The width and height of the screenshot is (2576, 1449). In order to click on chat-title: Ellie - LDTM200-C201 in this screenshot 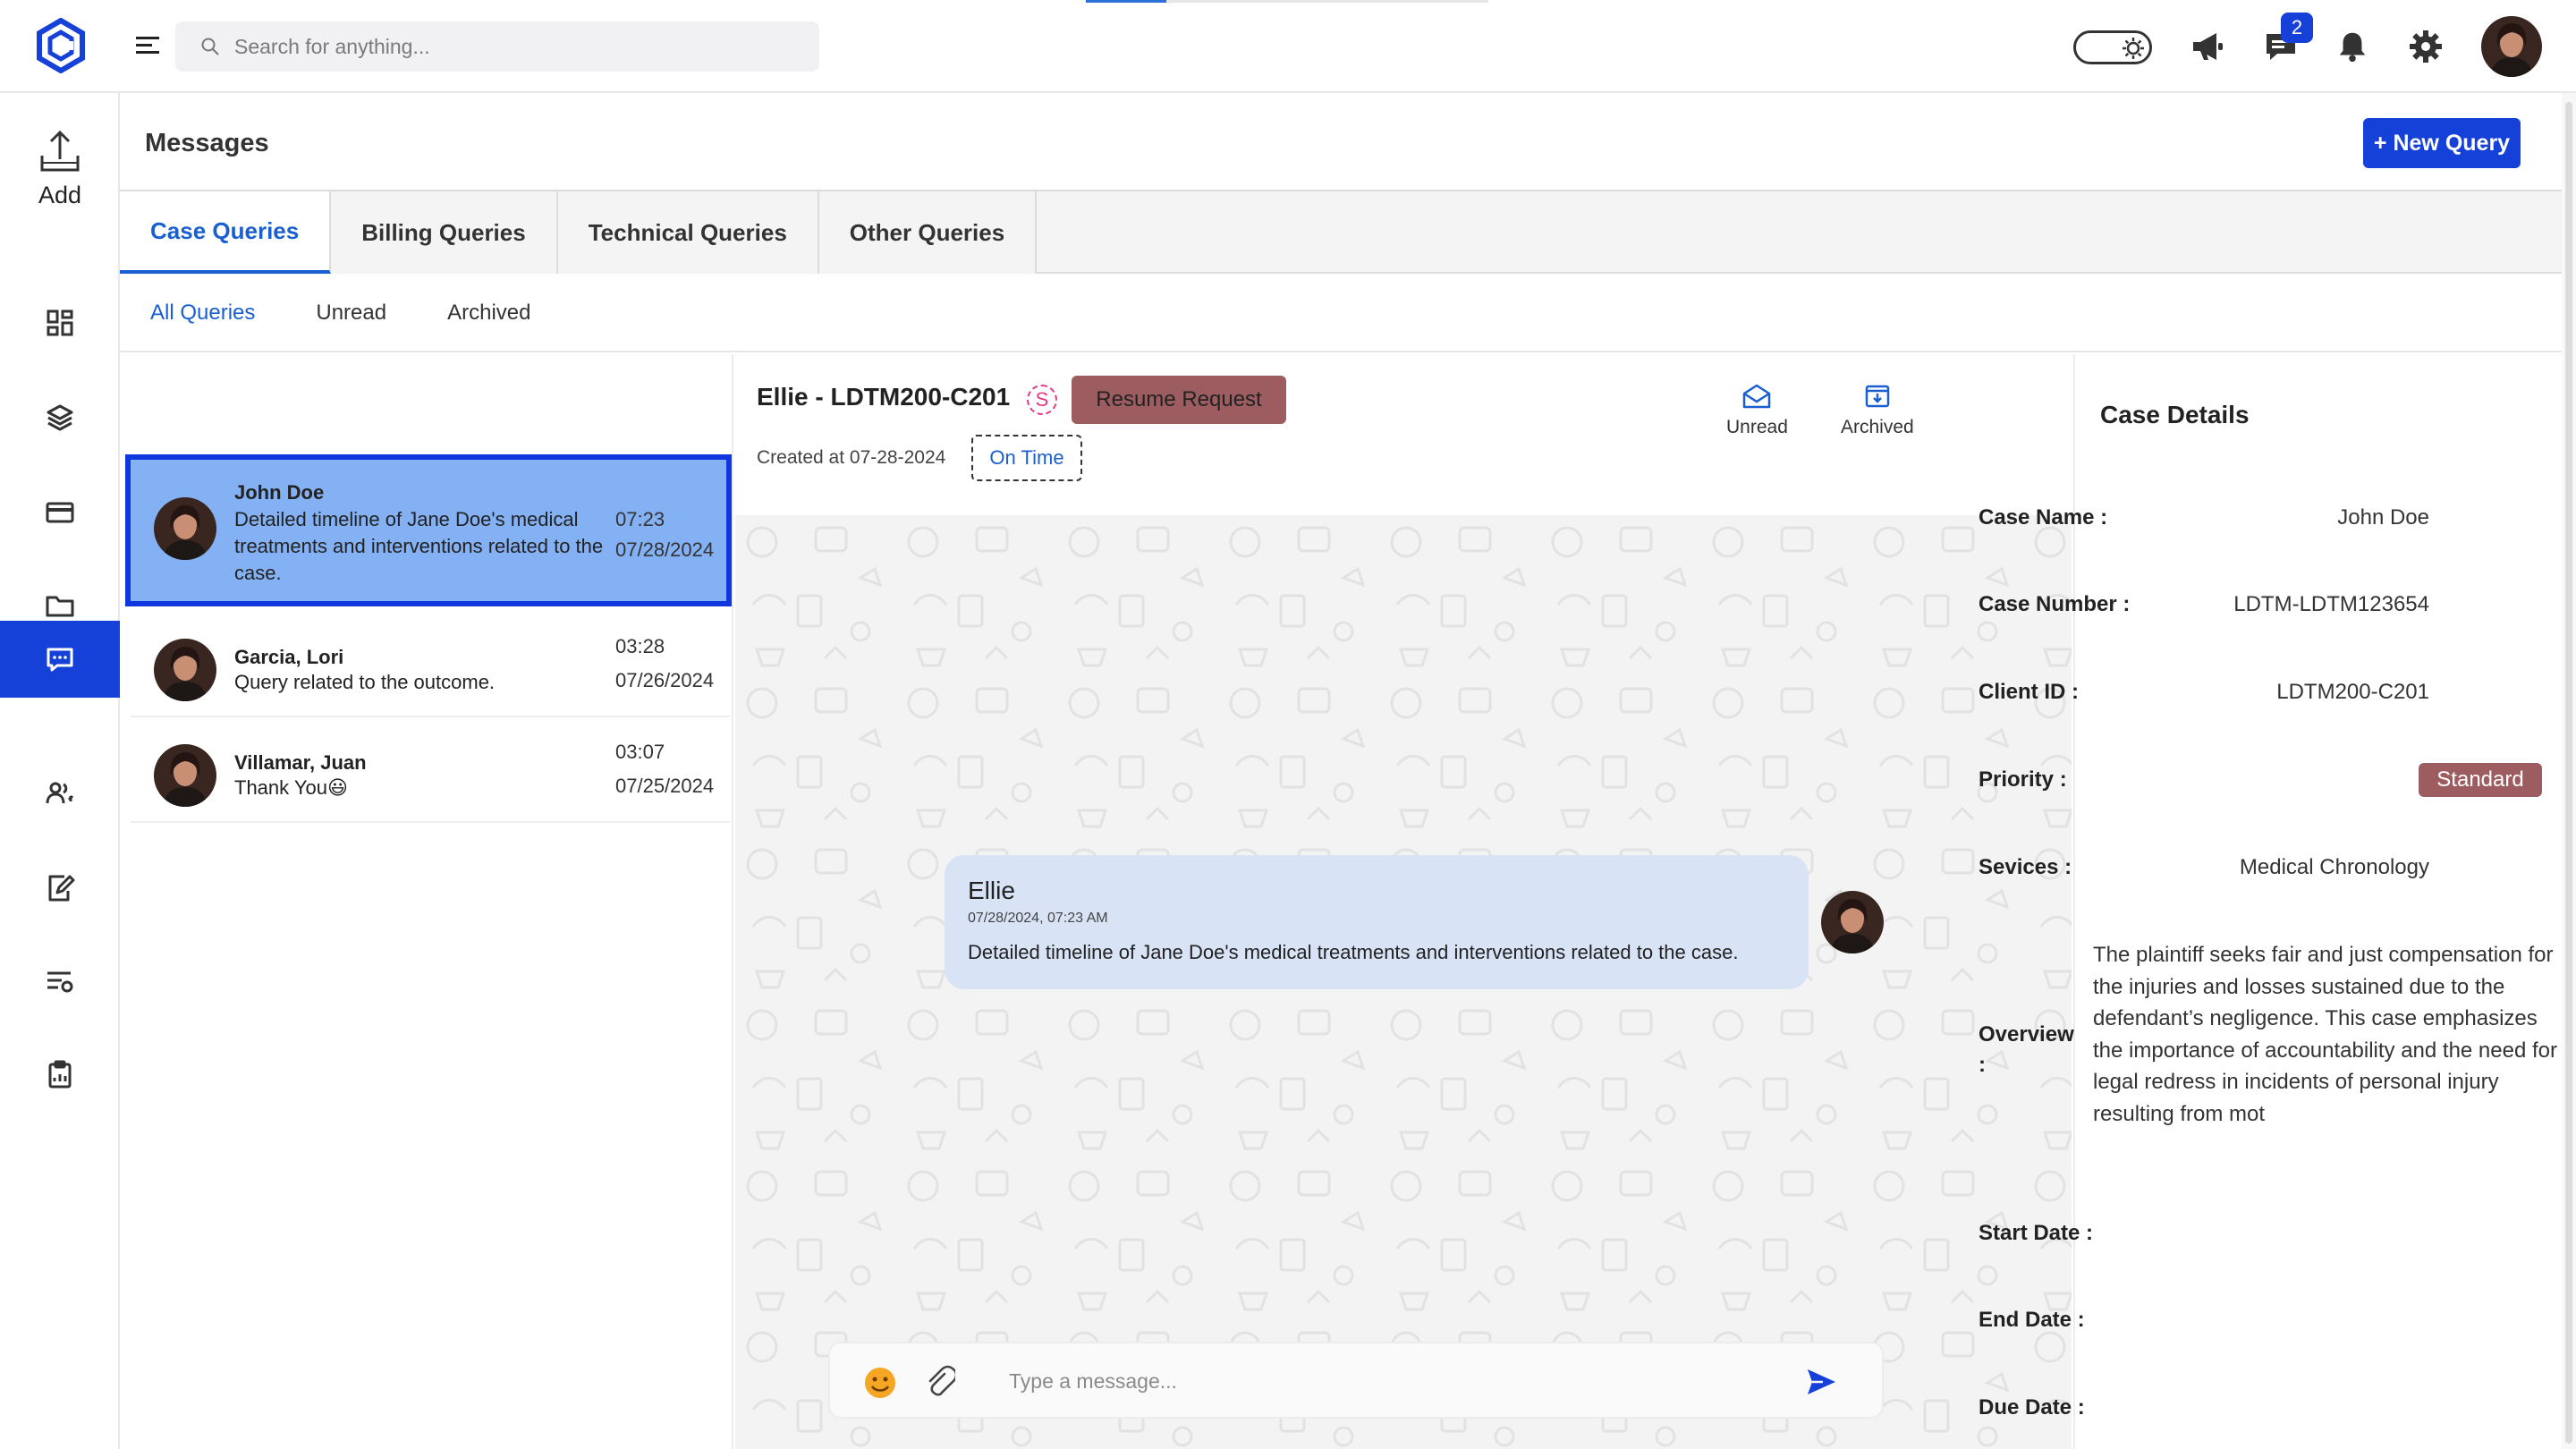, I will do `click(884, 397)`.